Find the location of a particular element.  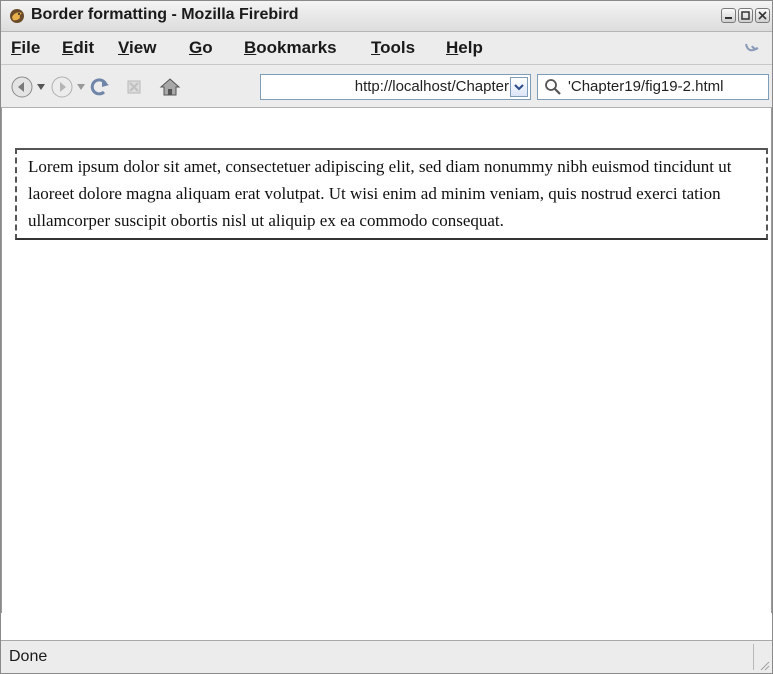

menu-tools: Tools is located at coordinates (393, 48).